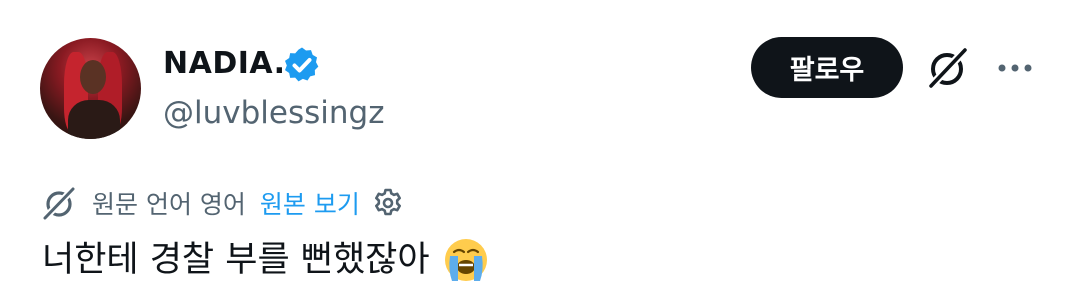  Describe the element at coordinates (94, 119) in the screenshot. I see `avatar-body` at that location.